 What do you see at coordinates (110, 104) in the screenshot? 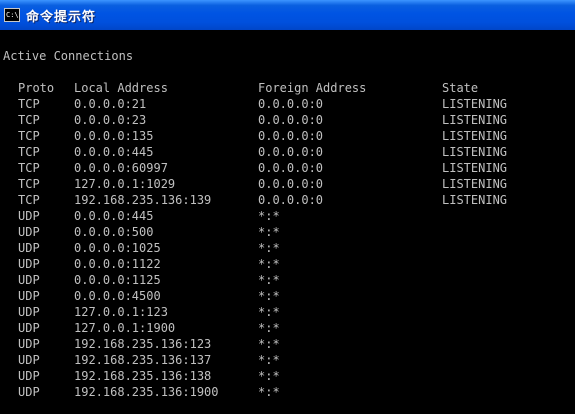
I see `row-local-address: 0.0.0.0:21` at bounding box center [110, 104].